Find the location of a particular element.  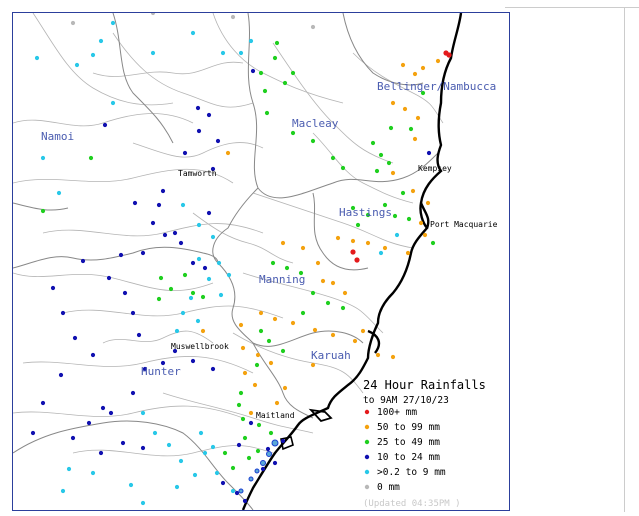

legend-label-10-to-24: 10 to 24 mm is located at coordinates (408, 457).